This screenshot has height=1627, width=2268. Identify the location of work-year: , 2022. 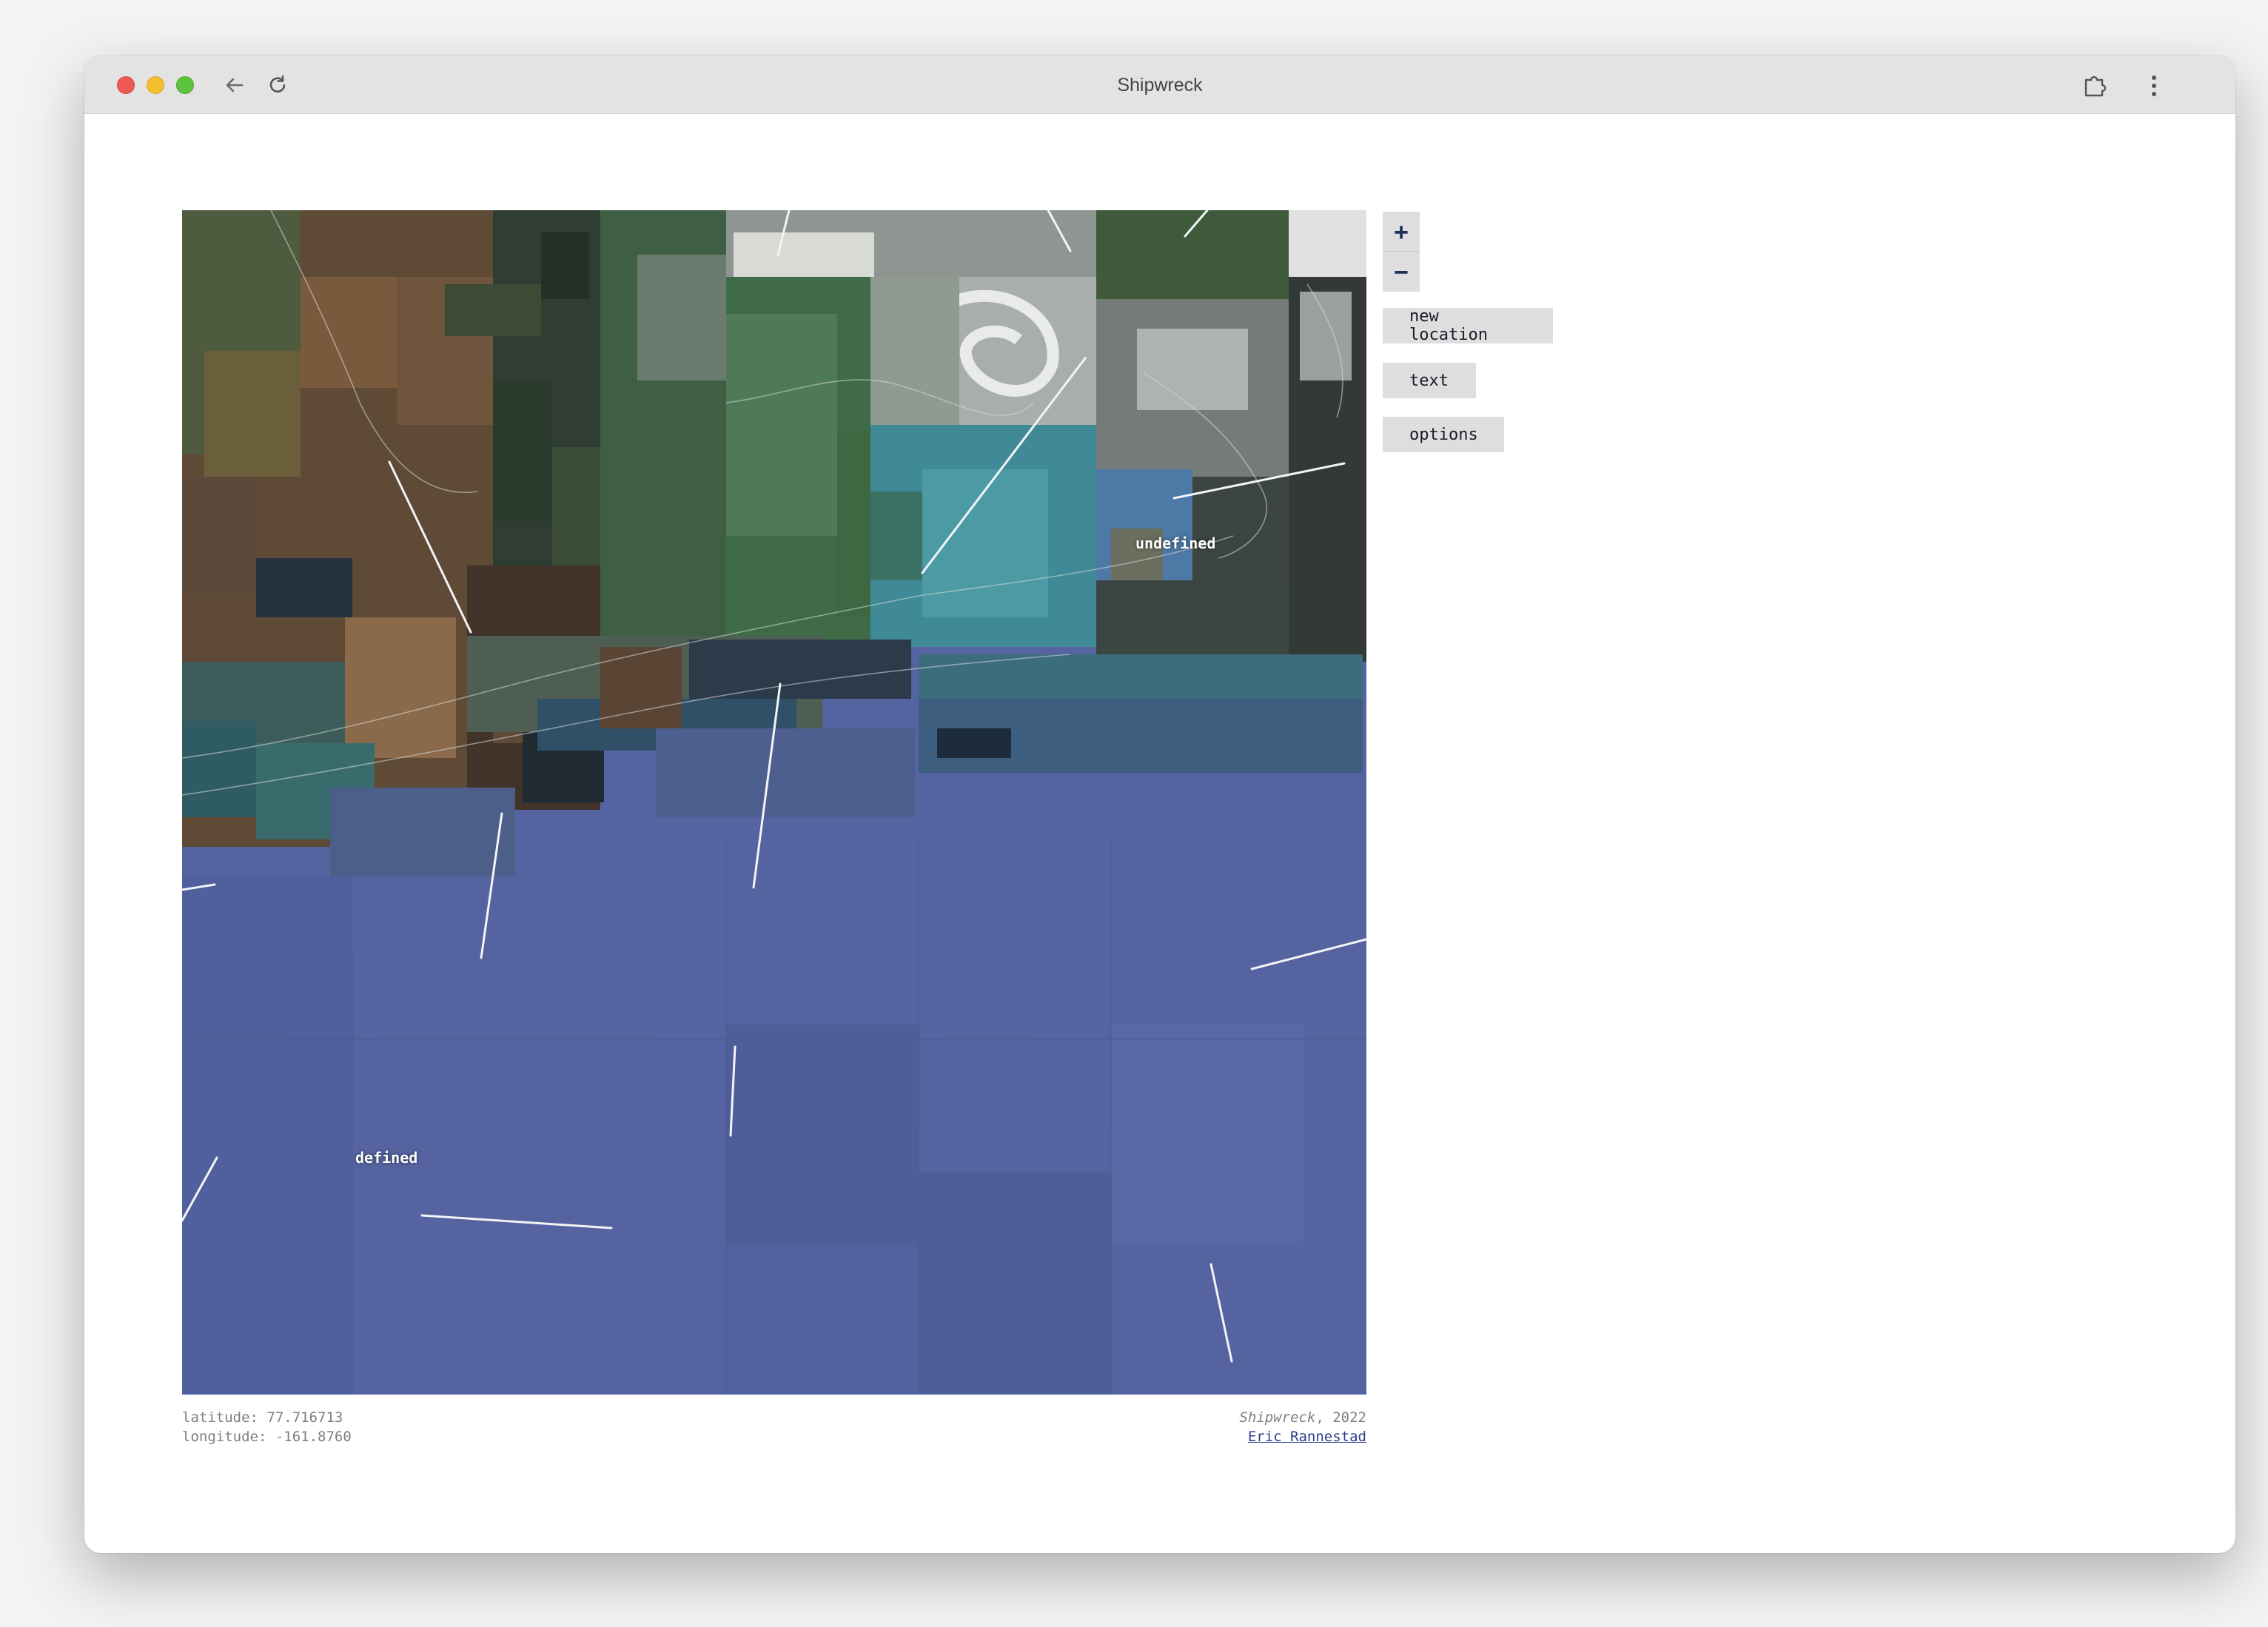
(1340, 1417).